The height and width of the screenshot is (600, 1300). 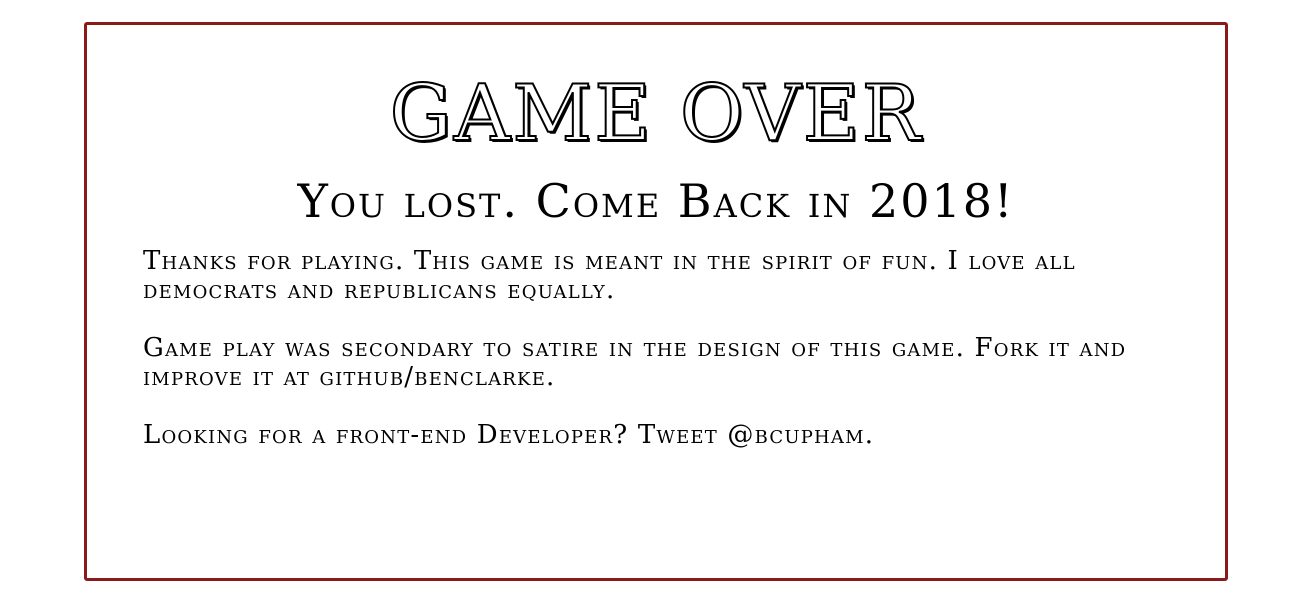 I want to click on game-over-subtitle: You lost. Come Back in 2018!, so click(x=656, y=201).